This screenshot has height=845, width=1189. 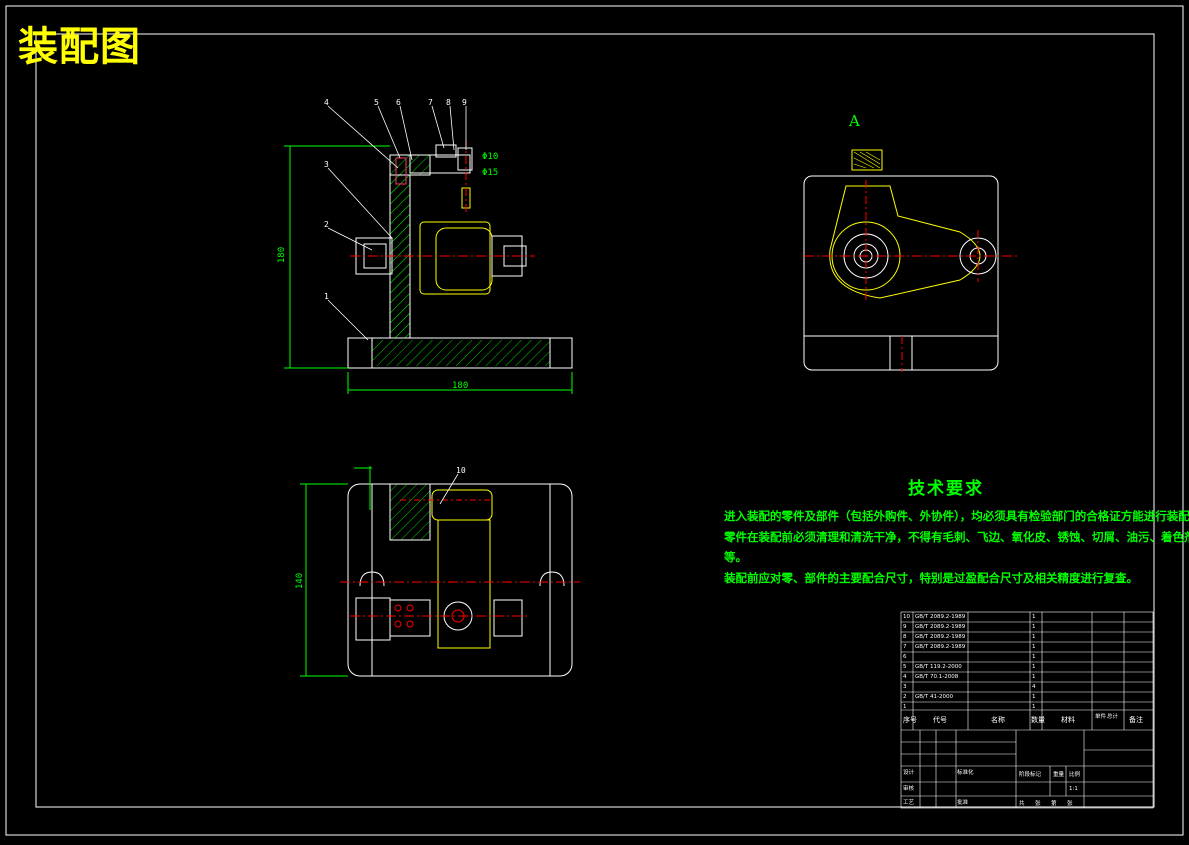 I want to click on tb-process: 工艺, so click(x=909, y=803).